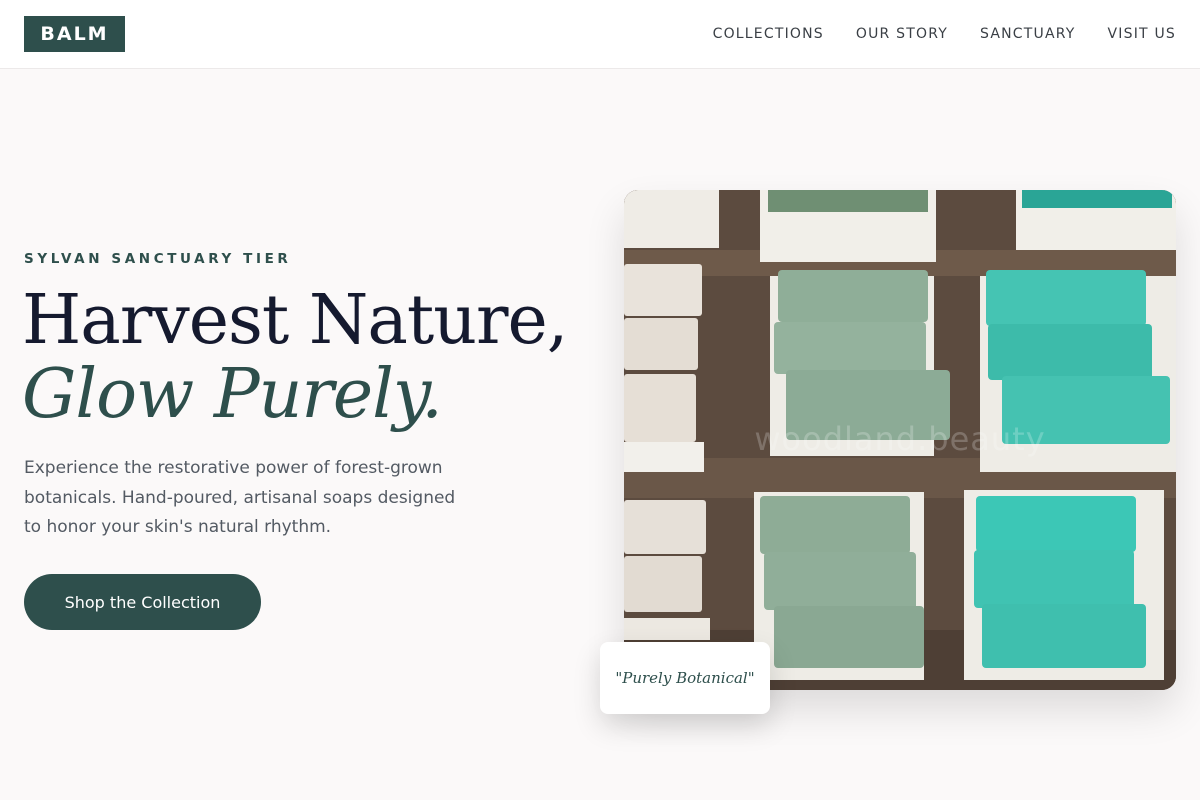 This screenshot has width=1200, height=800. Describe the element at coordinates (685, 678) in the screenshot. I see `purely-botanical-badge: "Purely Botanical"` at that location.